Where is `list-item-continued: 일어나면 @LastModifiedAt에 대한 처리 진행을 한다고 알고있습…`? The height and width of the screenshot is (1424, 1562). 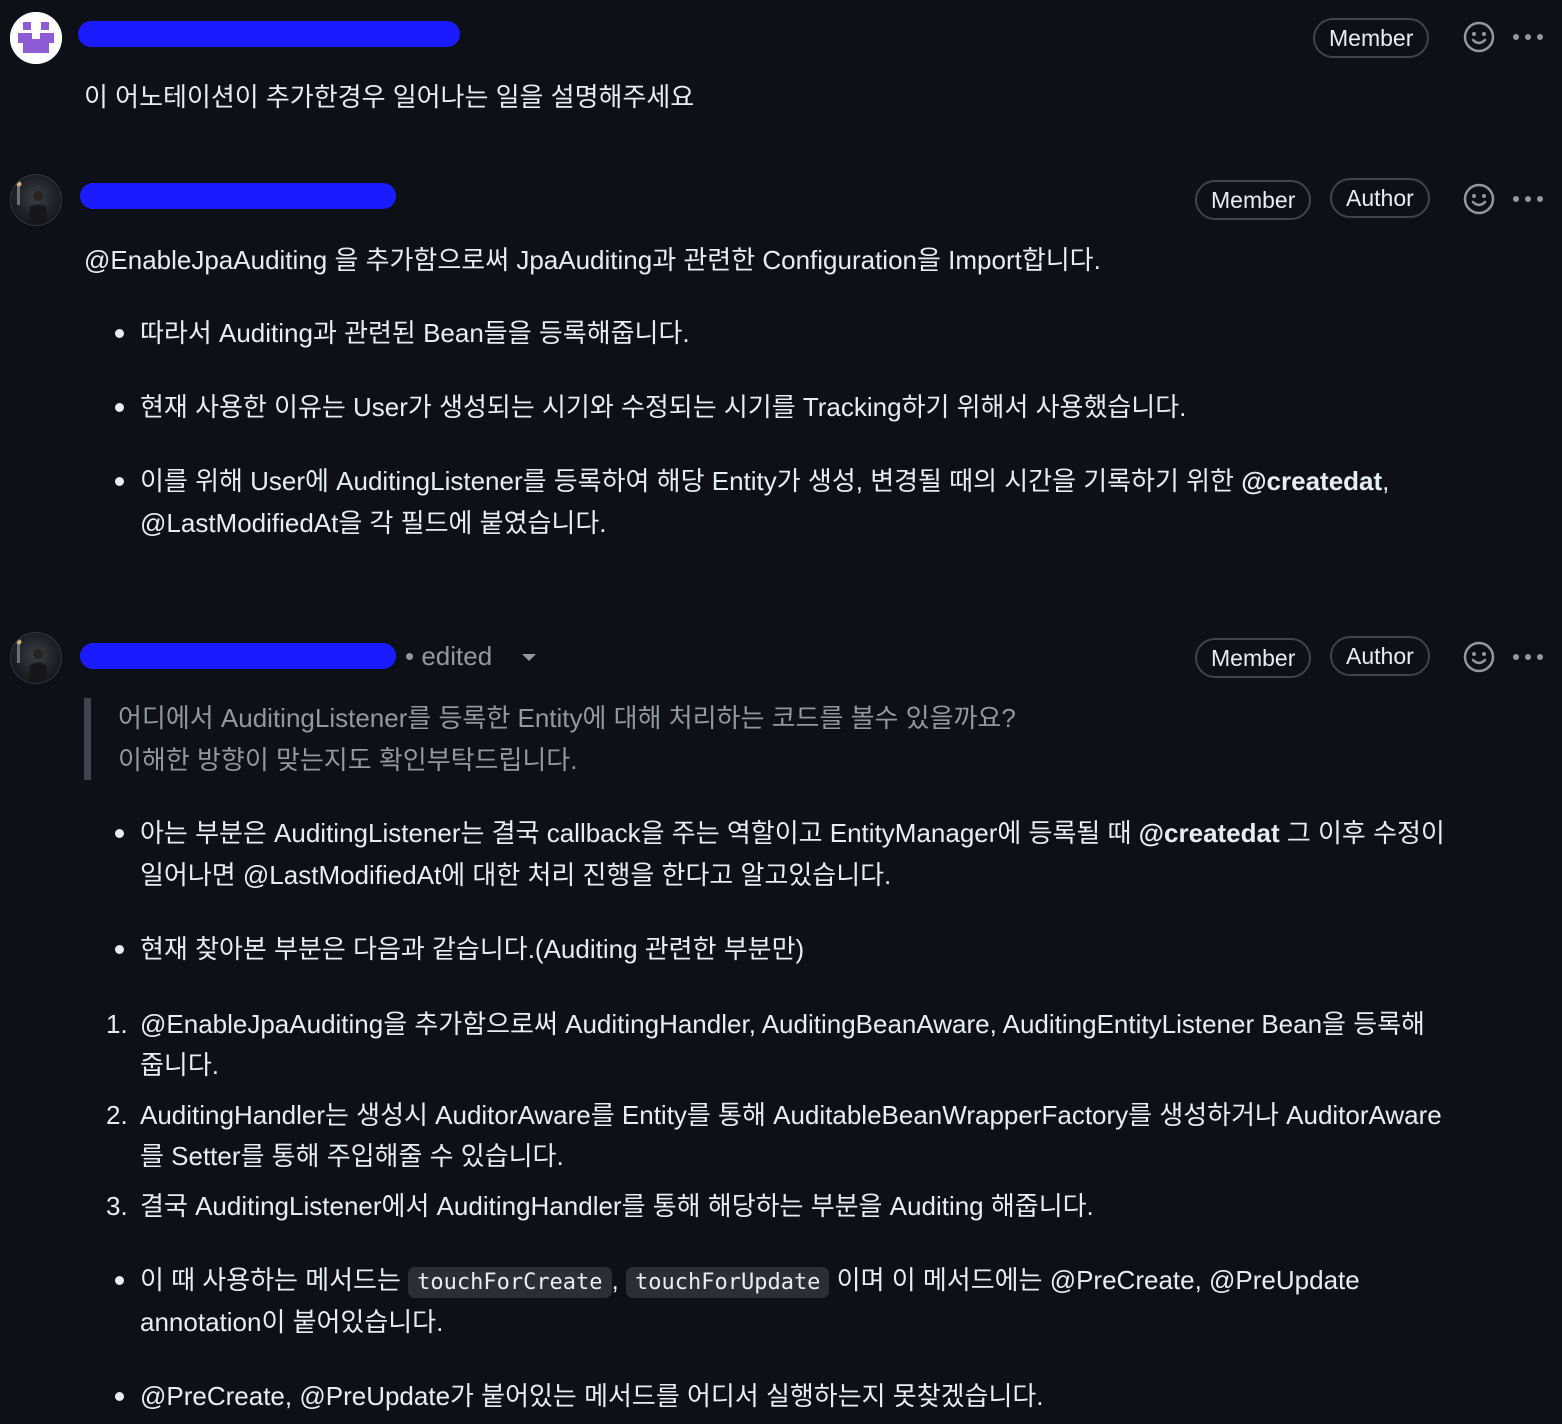
list-item-continued: 일어나면 @LastModifiedAt에 대한 처리 진행을 한다고 알고있습… is located at coordinates (516, 875).